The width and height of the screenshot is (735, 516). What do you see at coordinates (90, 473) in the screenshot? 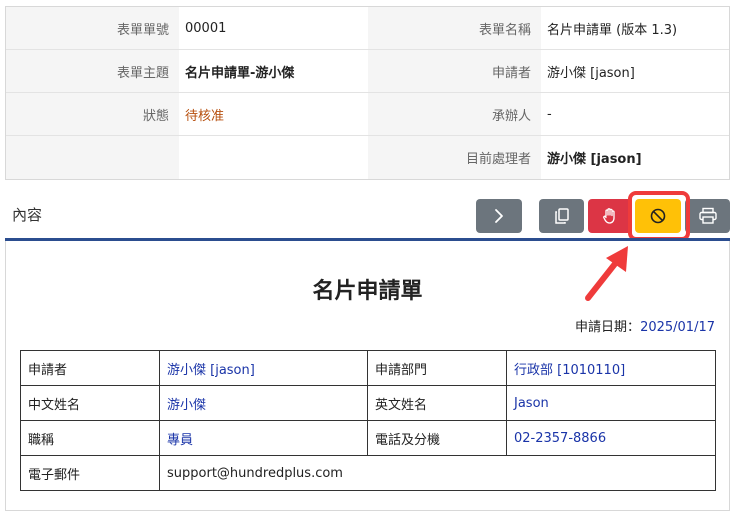
I see `email-label: 電子郵件` at bounding box center [90, 473].